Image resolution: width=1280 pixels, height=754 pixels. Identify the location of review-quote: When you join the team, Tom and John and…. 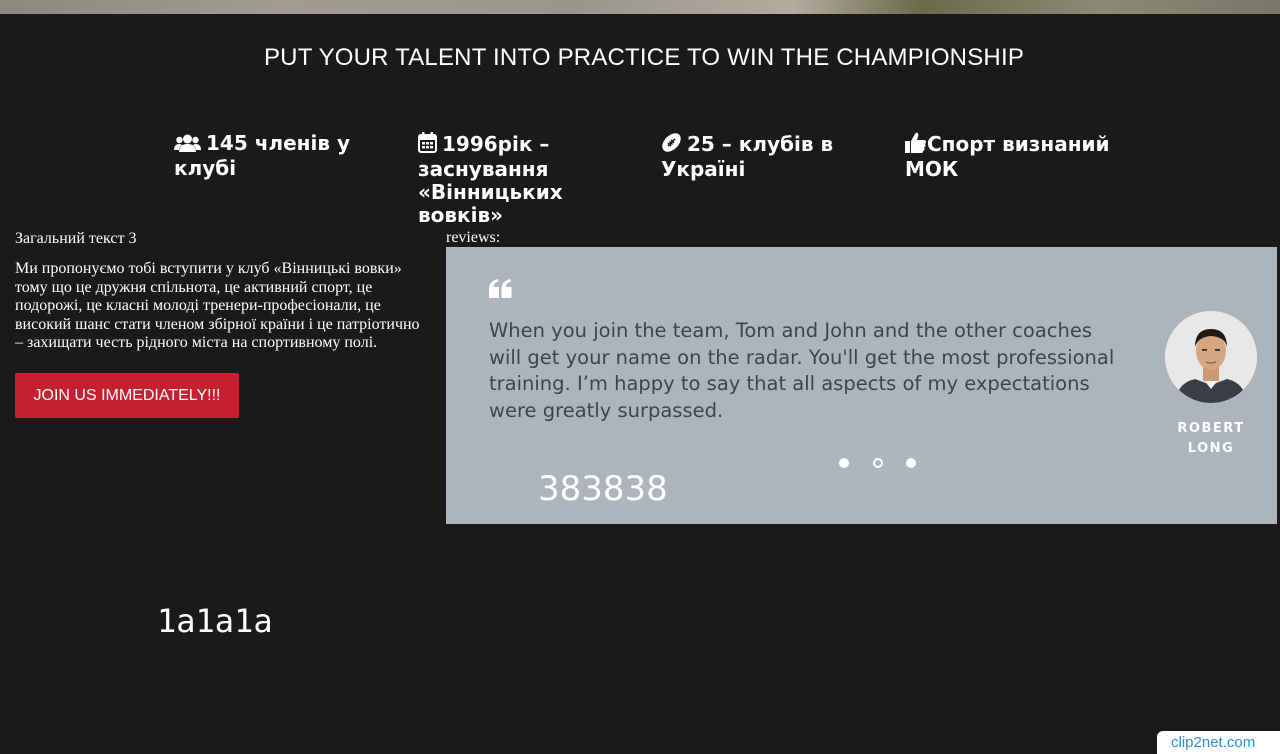
(802, 370).